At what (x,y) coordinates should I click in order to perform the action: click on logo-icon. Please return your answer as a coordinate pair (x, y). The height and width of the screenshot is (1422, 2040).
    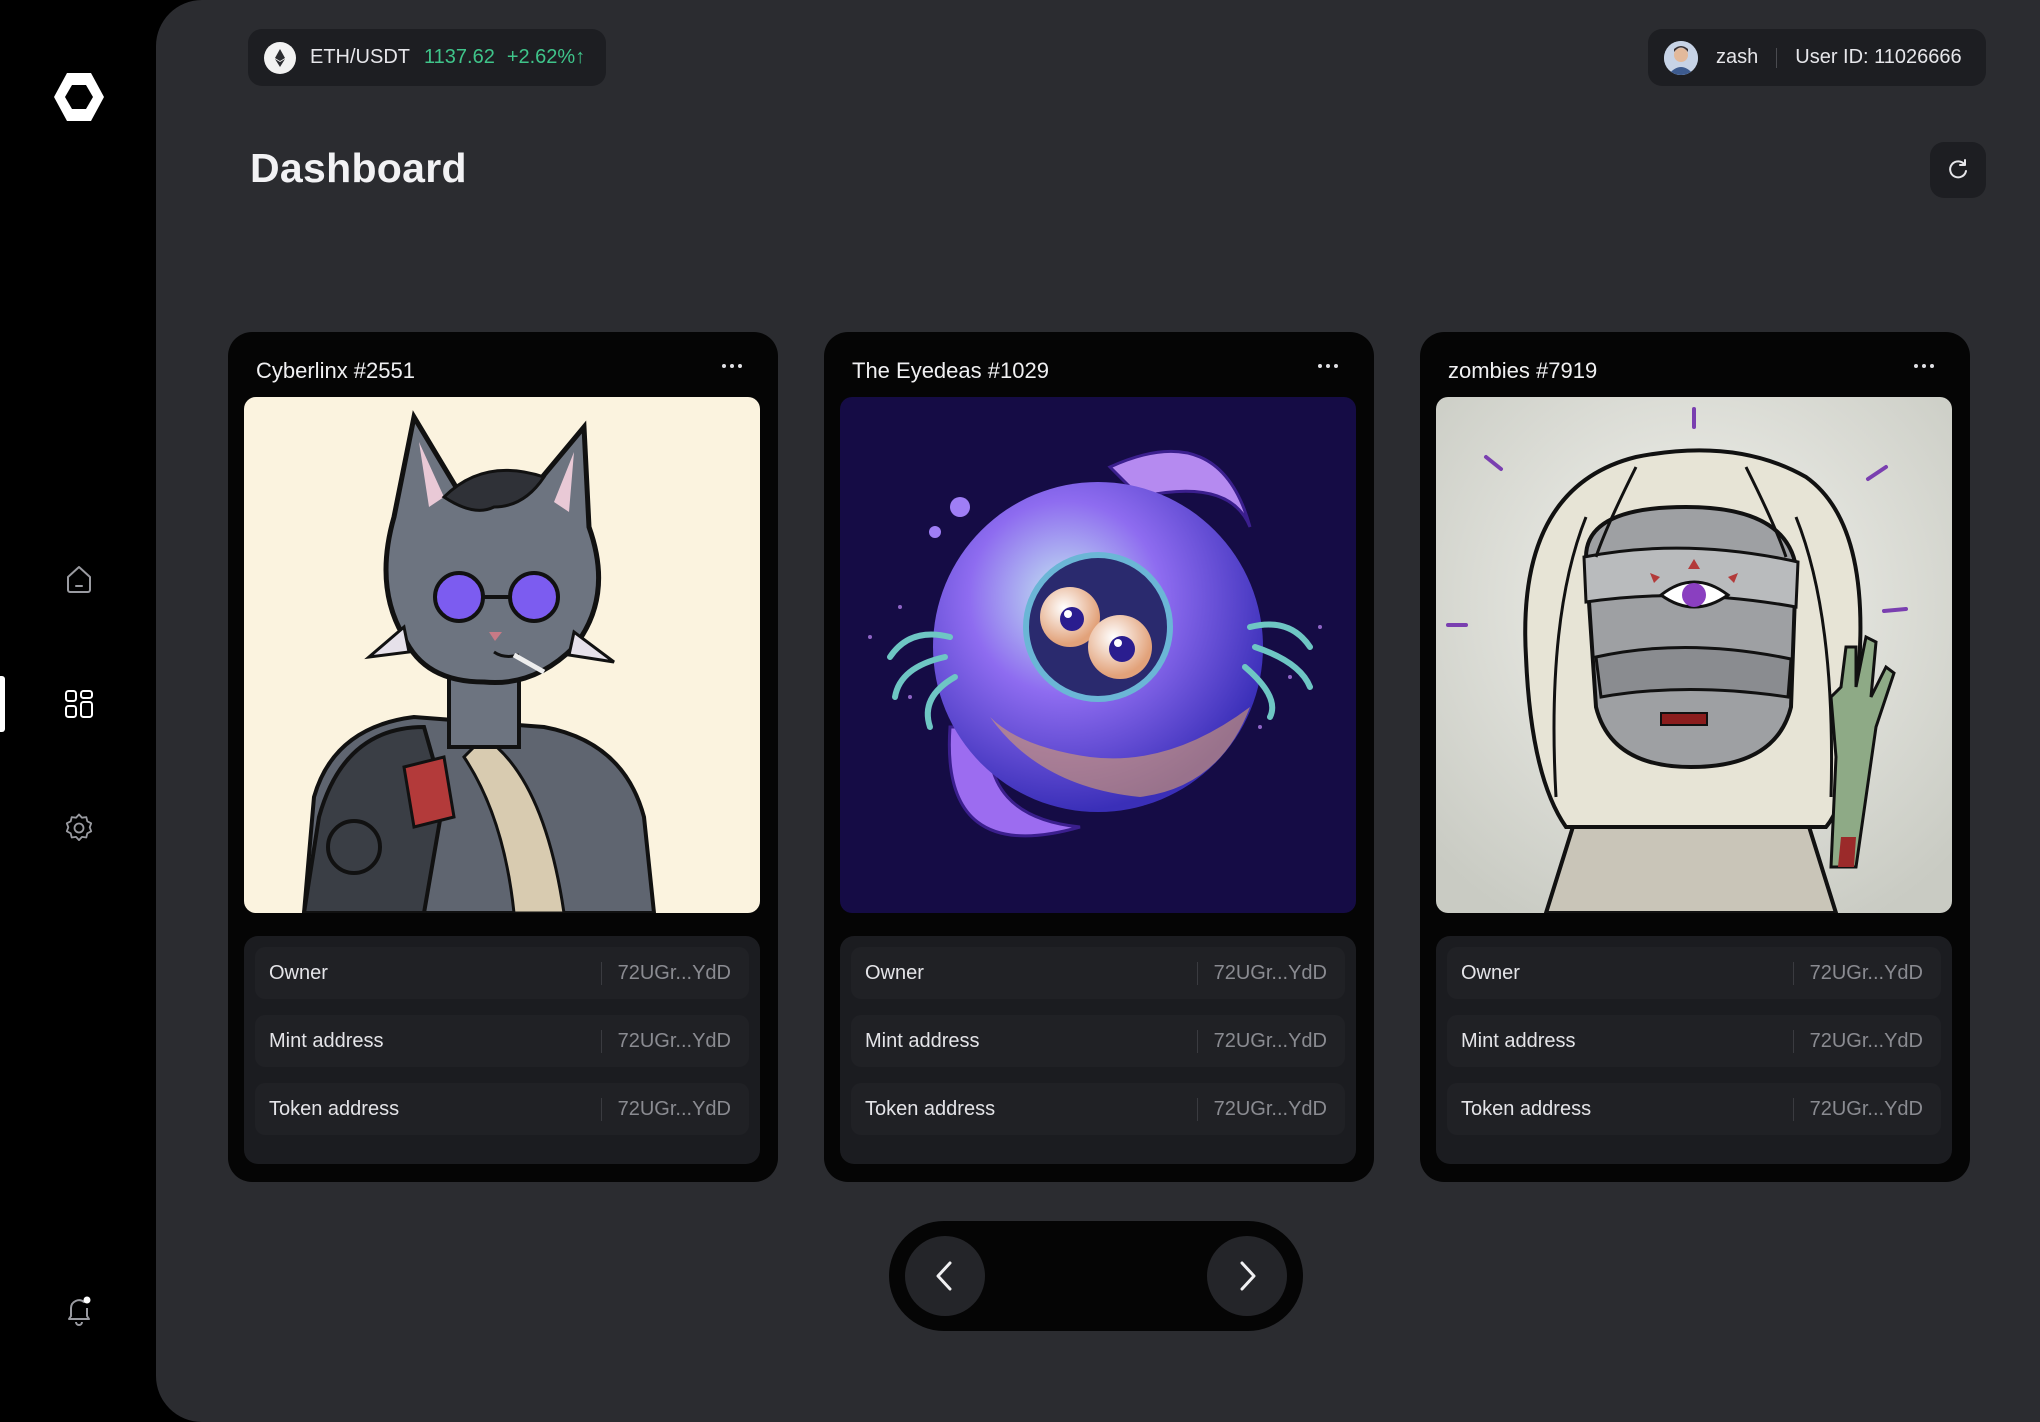
    Looking at the image, I should click on (79, 97).